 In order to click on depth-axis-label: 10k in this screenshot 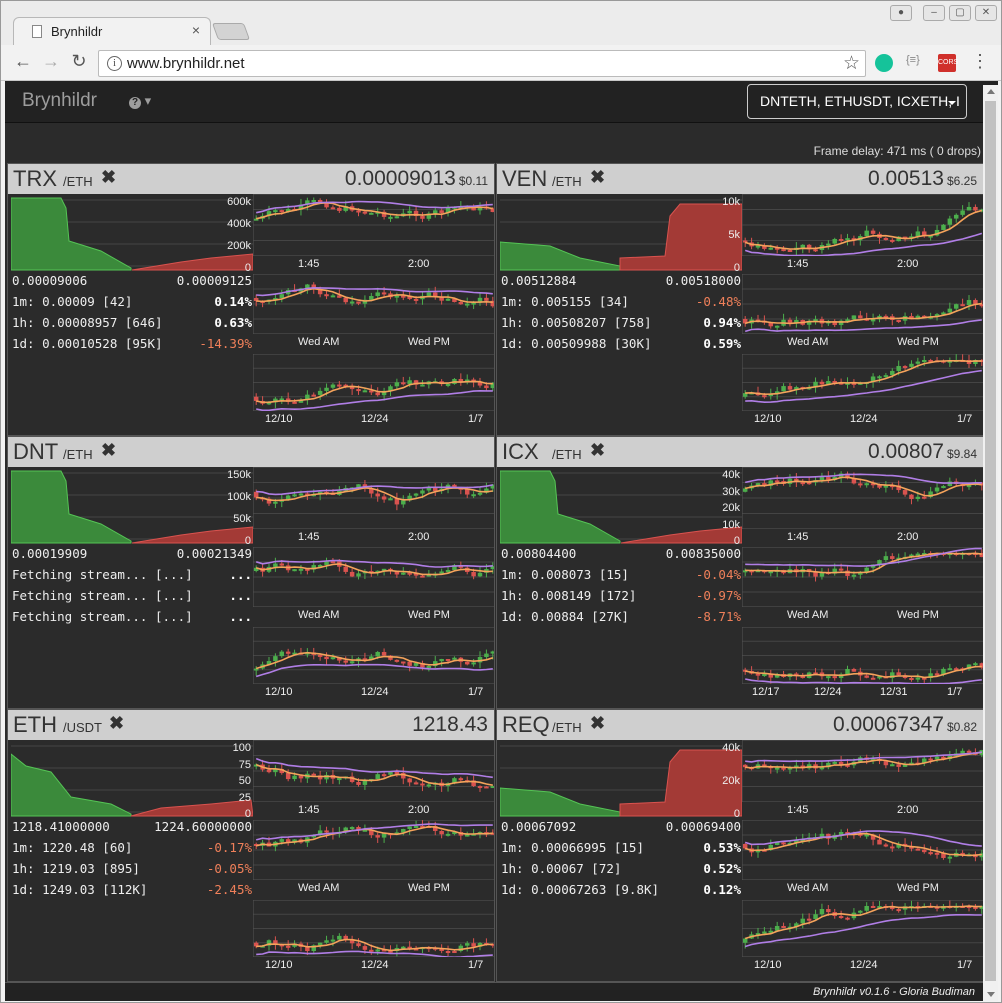, I will do `click(731, 524)`.